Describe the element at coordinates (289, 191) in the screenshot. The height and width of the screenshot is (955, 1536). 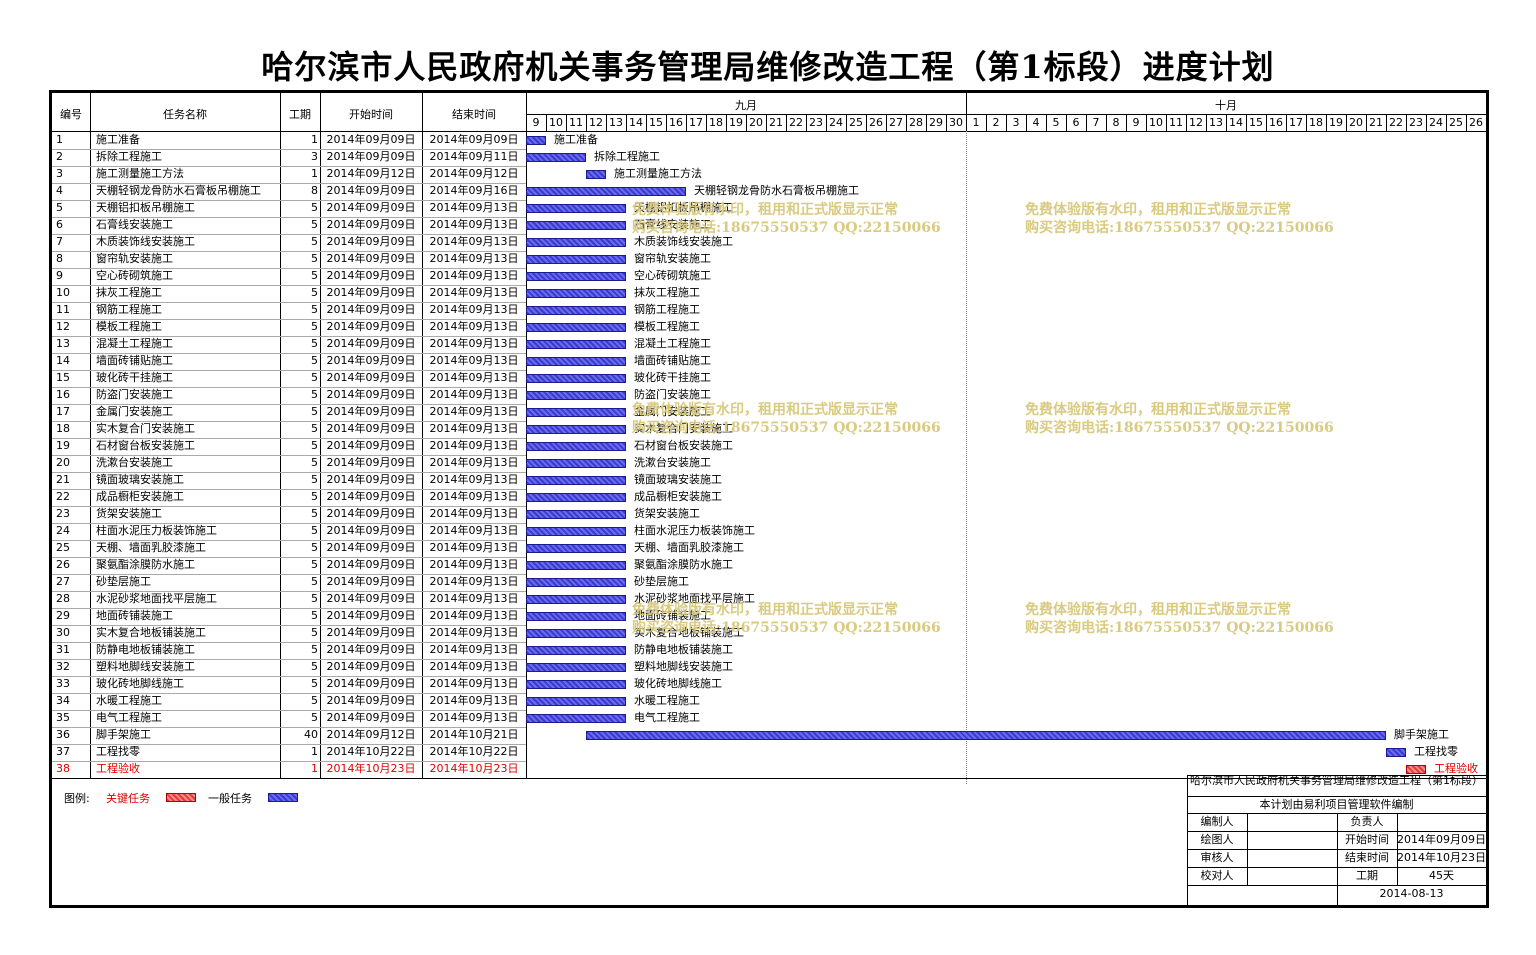
I see `table-row: 4 天棚轻钢龙骨防水石膏板吊棚施工 8 2014年09月09日 2014年09月16日` at that location.